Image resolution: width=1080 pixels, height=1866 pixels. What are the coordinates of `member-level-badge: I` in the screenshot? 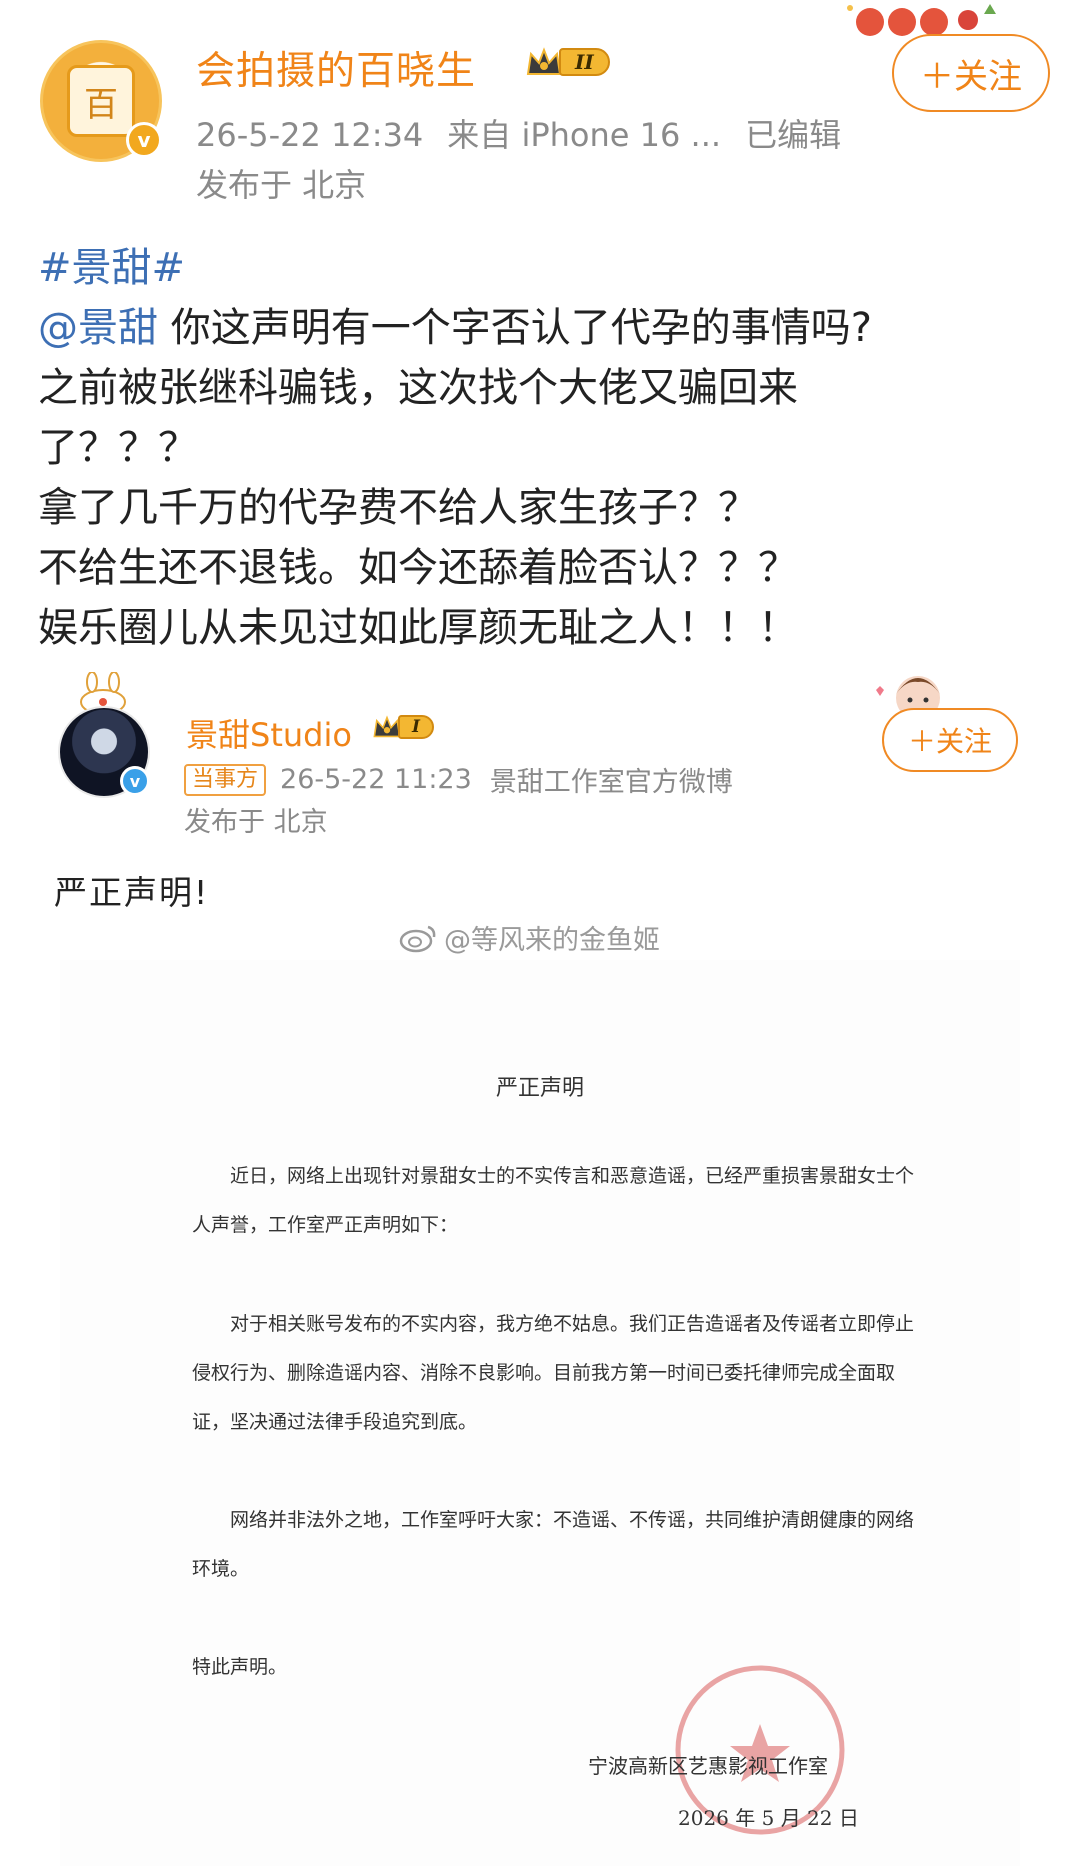 It's located at (403, 727).